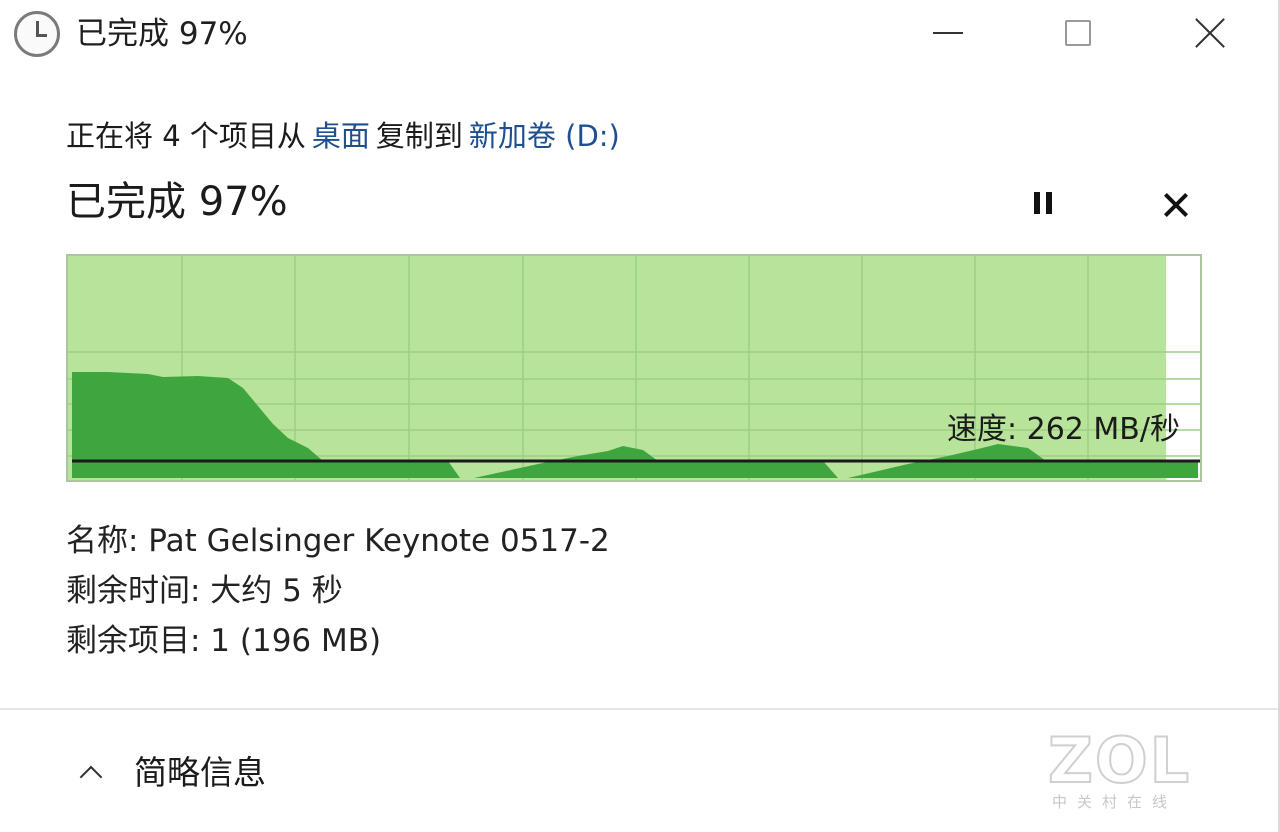  Describe the element at coordinates (177, 202) in the screenshot. I see `progress-heading: 已完成 97%` at that location.